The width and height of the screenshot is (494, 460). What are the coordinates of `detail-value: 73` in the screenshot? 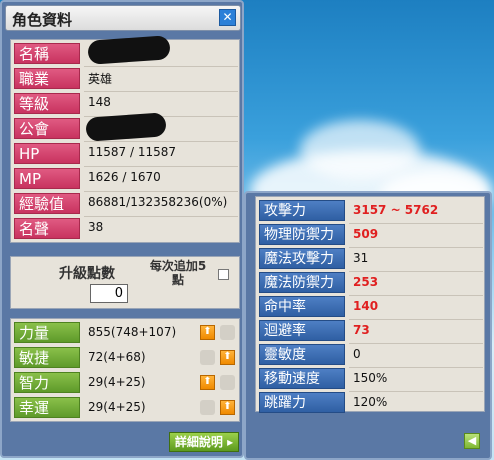 It's located at (361, 330).